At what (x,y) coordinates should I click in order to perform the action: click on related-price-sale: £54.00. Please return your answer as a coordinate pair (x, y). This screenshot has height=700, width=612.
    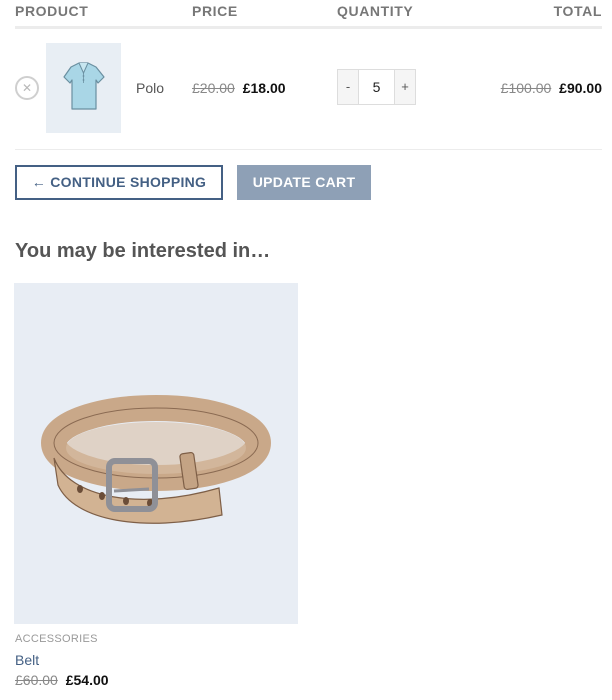
    Looking at the image, I should click on (87, 680).